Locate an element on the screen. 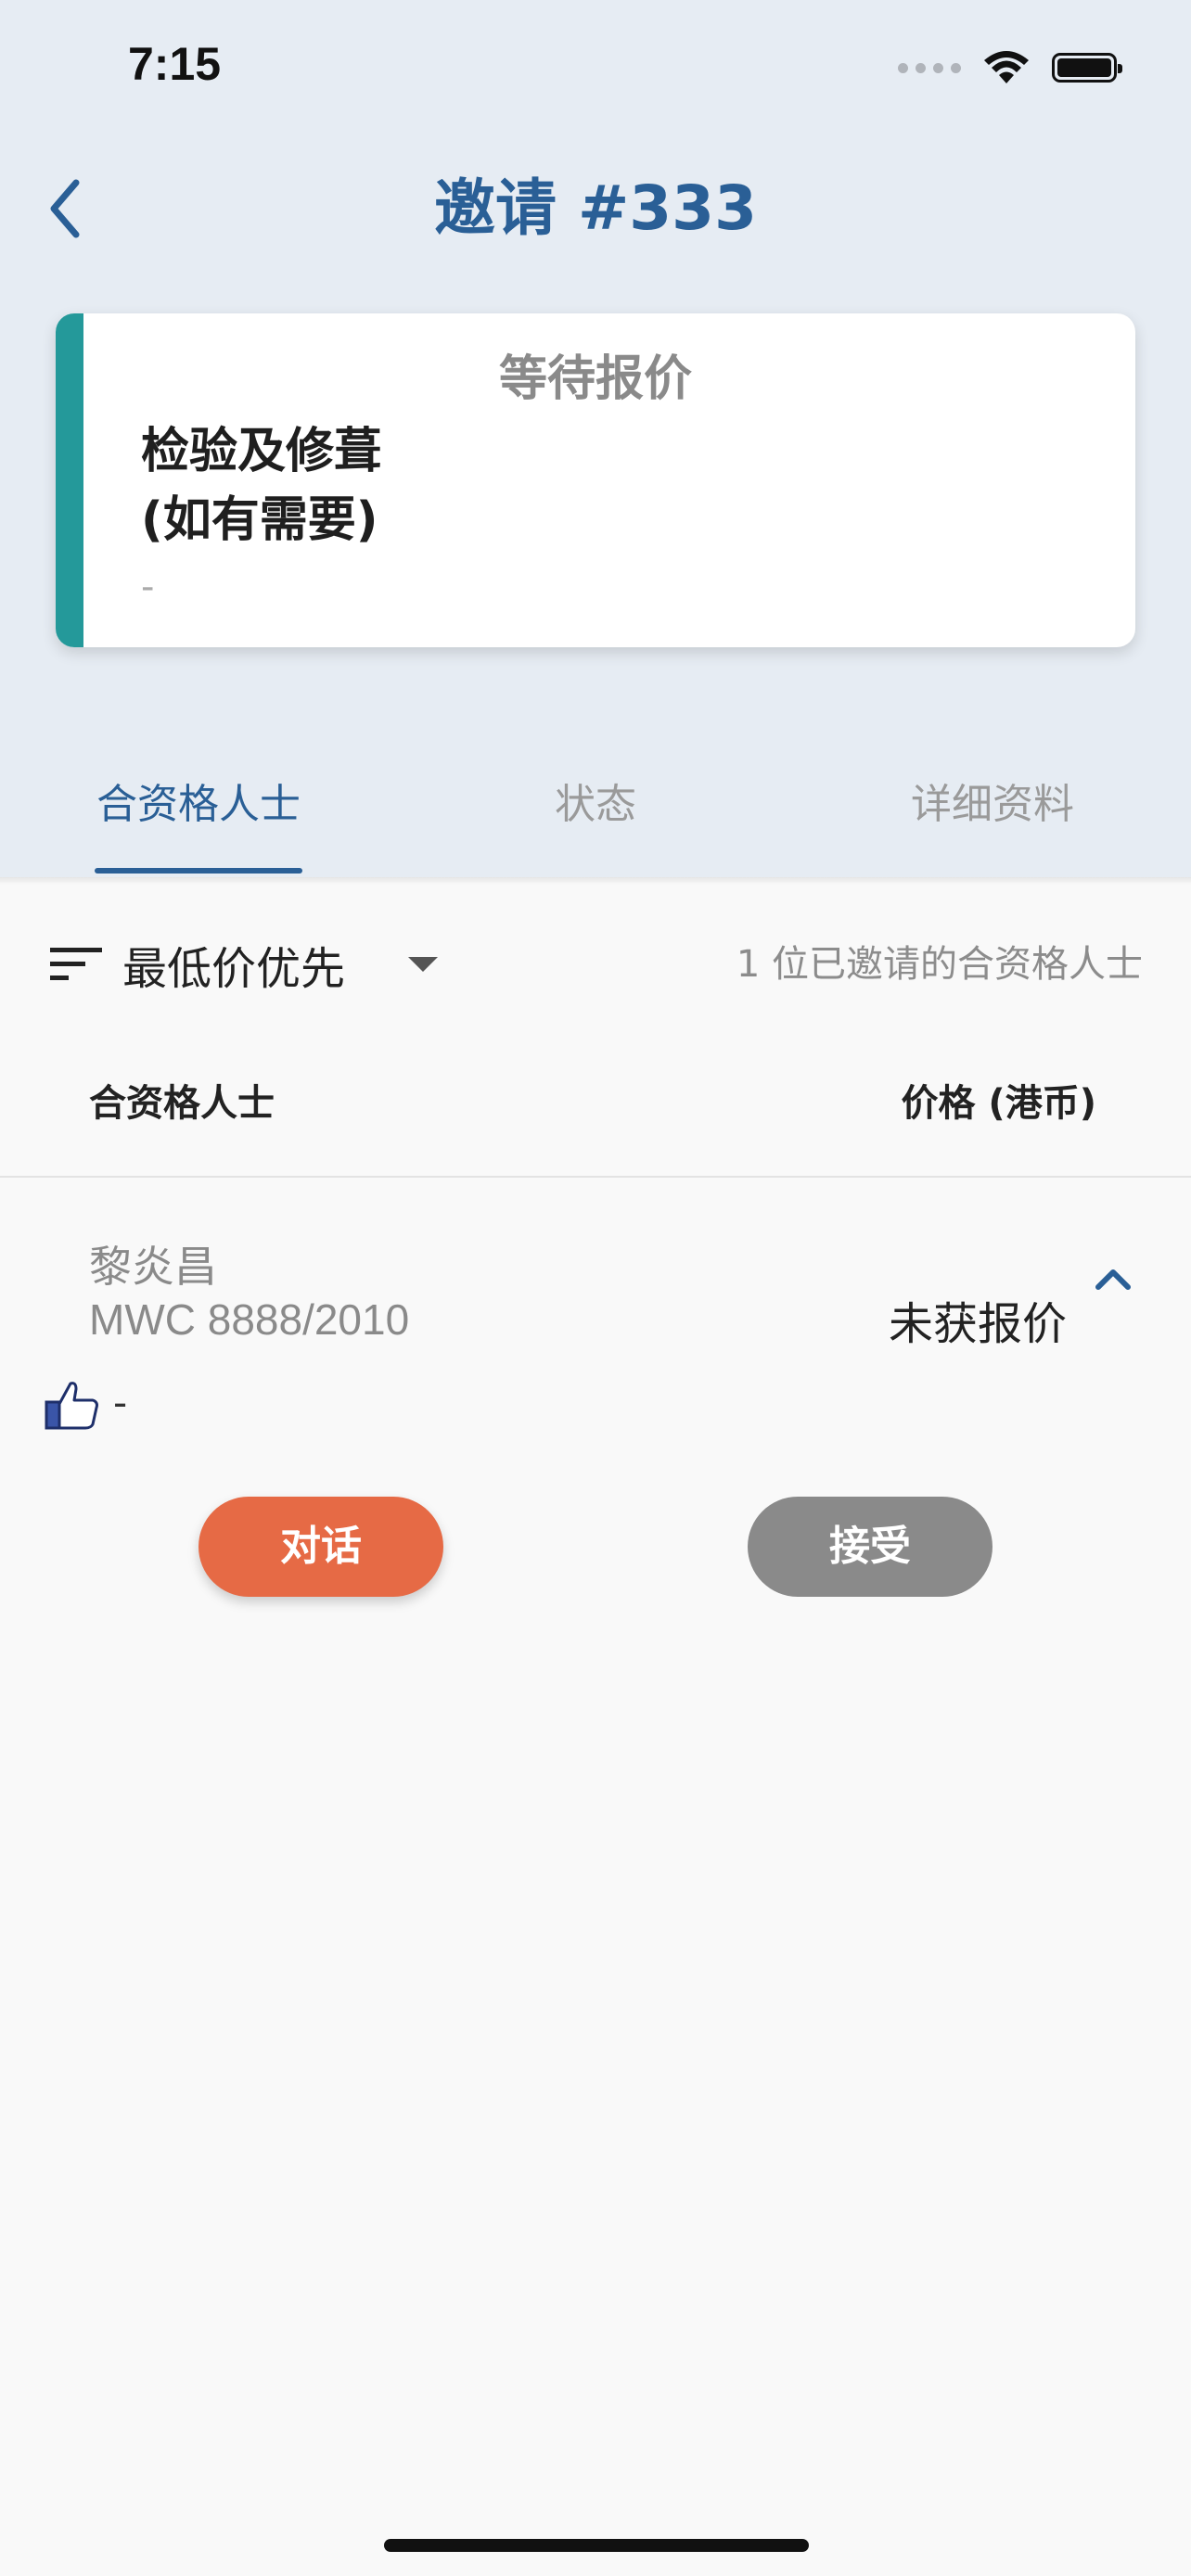 This screenshot has height=2576, width=1191. column-header-qualified-person: 合资格人士 is located at coordinates (182, 1103).